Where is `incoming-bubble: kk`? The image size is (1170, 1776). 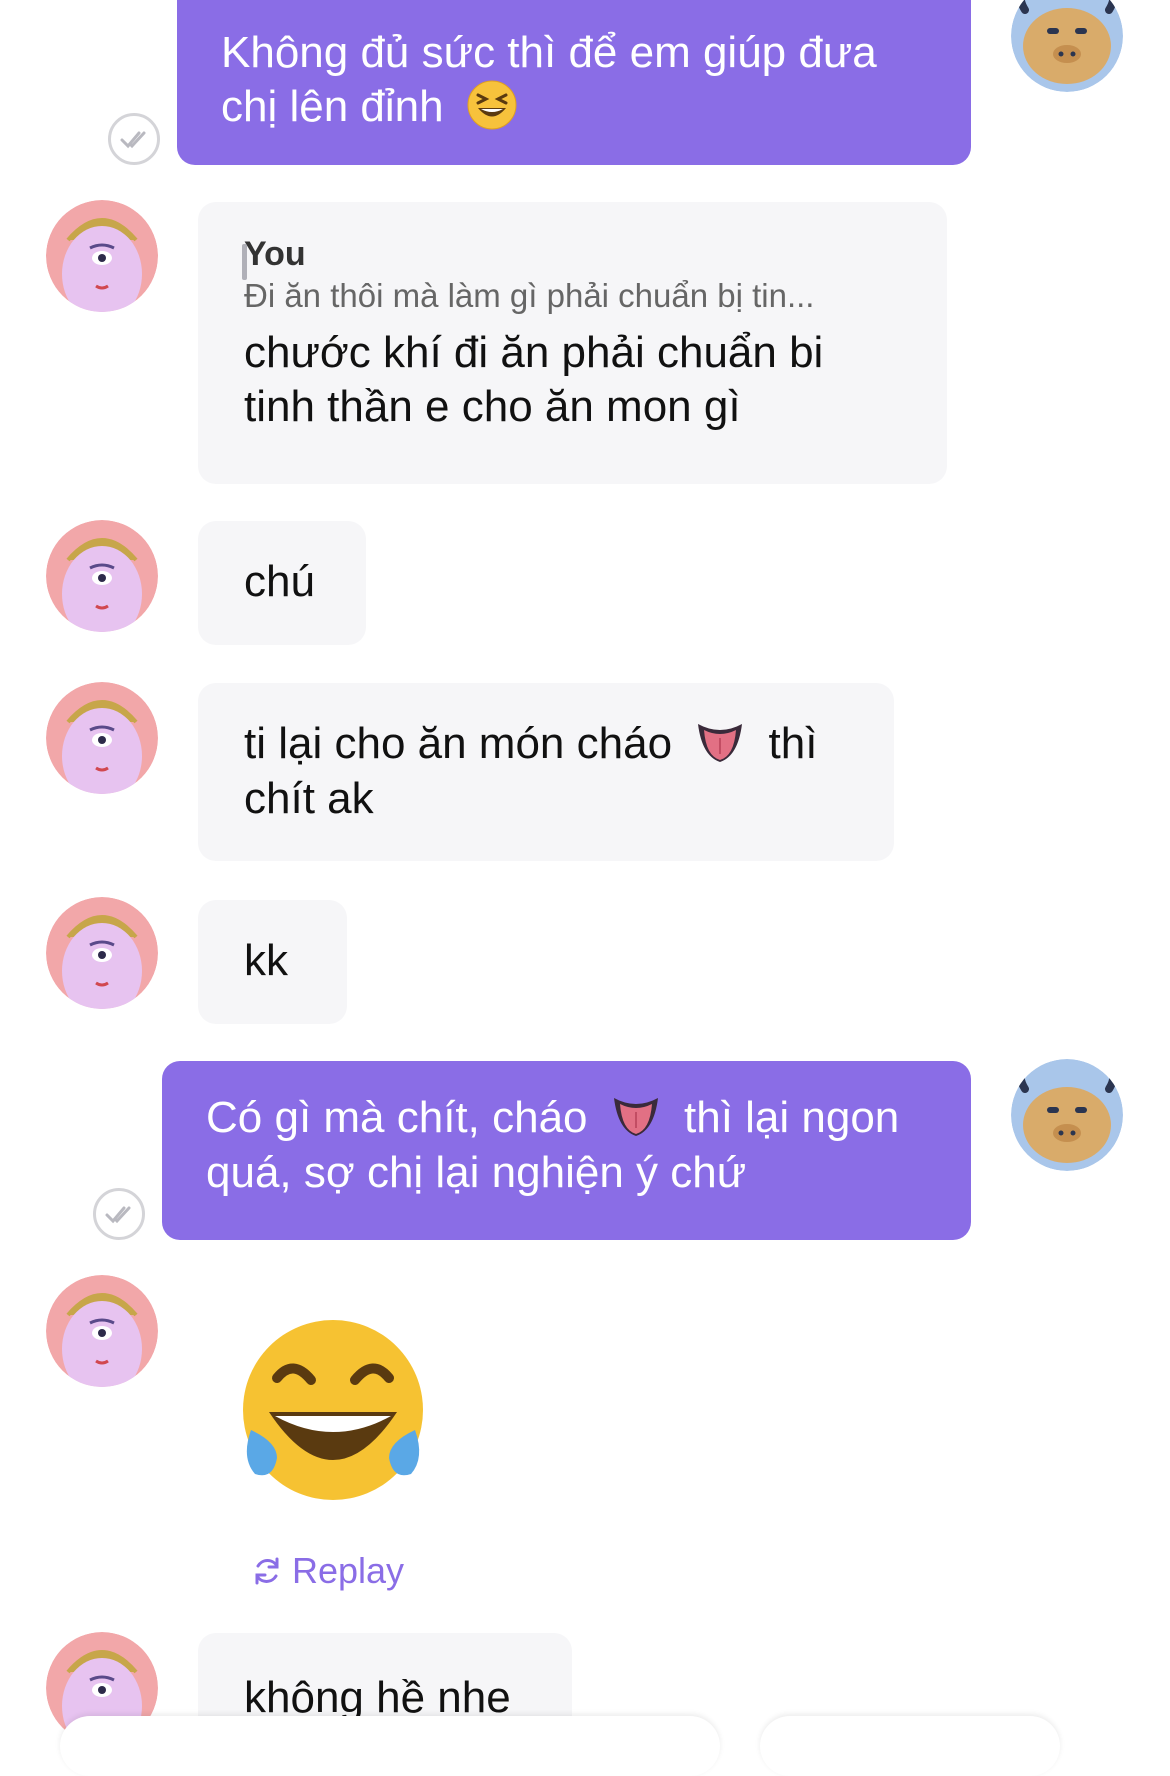
incoming-bubble: kk is located at coordinates (272, 962).